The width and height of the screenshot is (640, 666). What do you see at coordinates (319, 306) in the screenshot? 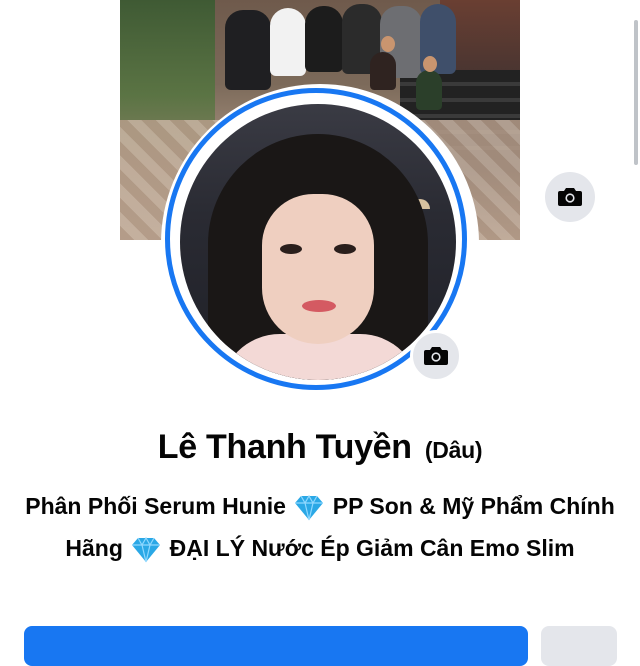
I see `profile-lips` at bounding box center [319, 306].